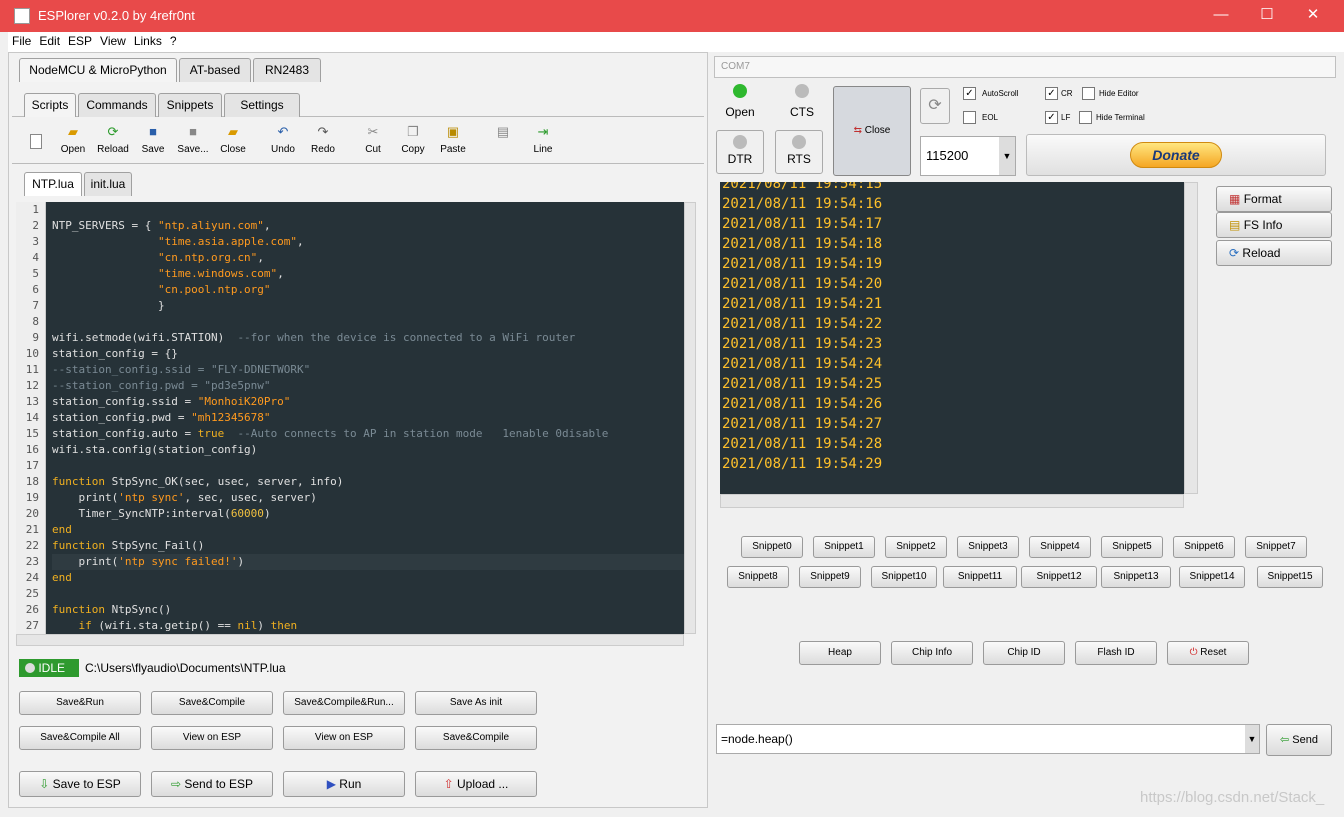 The height and width of the screenshot is (817, 1344). I want to click on refresh-ports-button: ⟳, so click(935, 106).